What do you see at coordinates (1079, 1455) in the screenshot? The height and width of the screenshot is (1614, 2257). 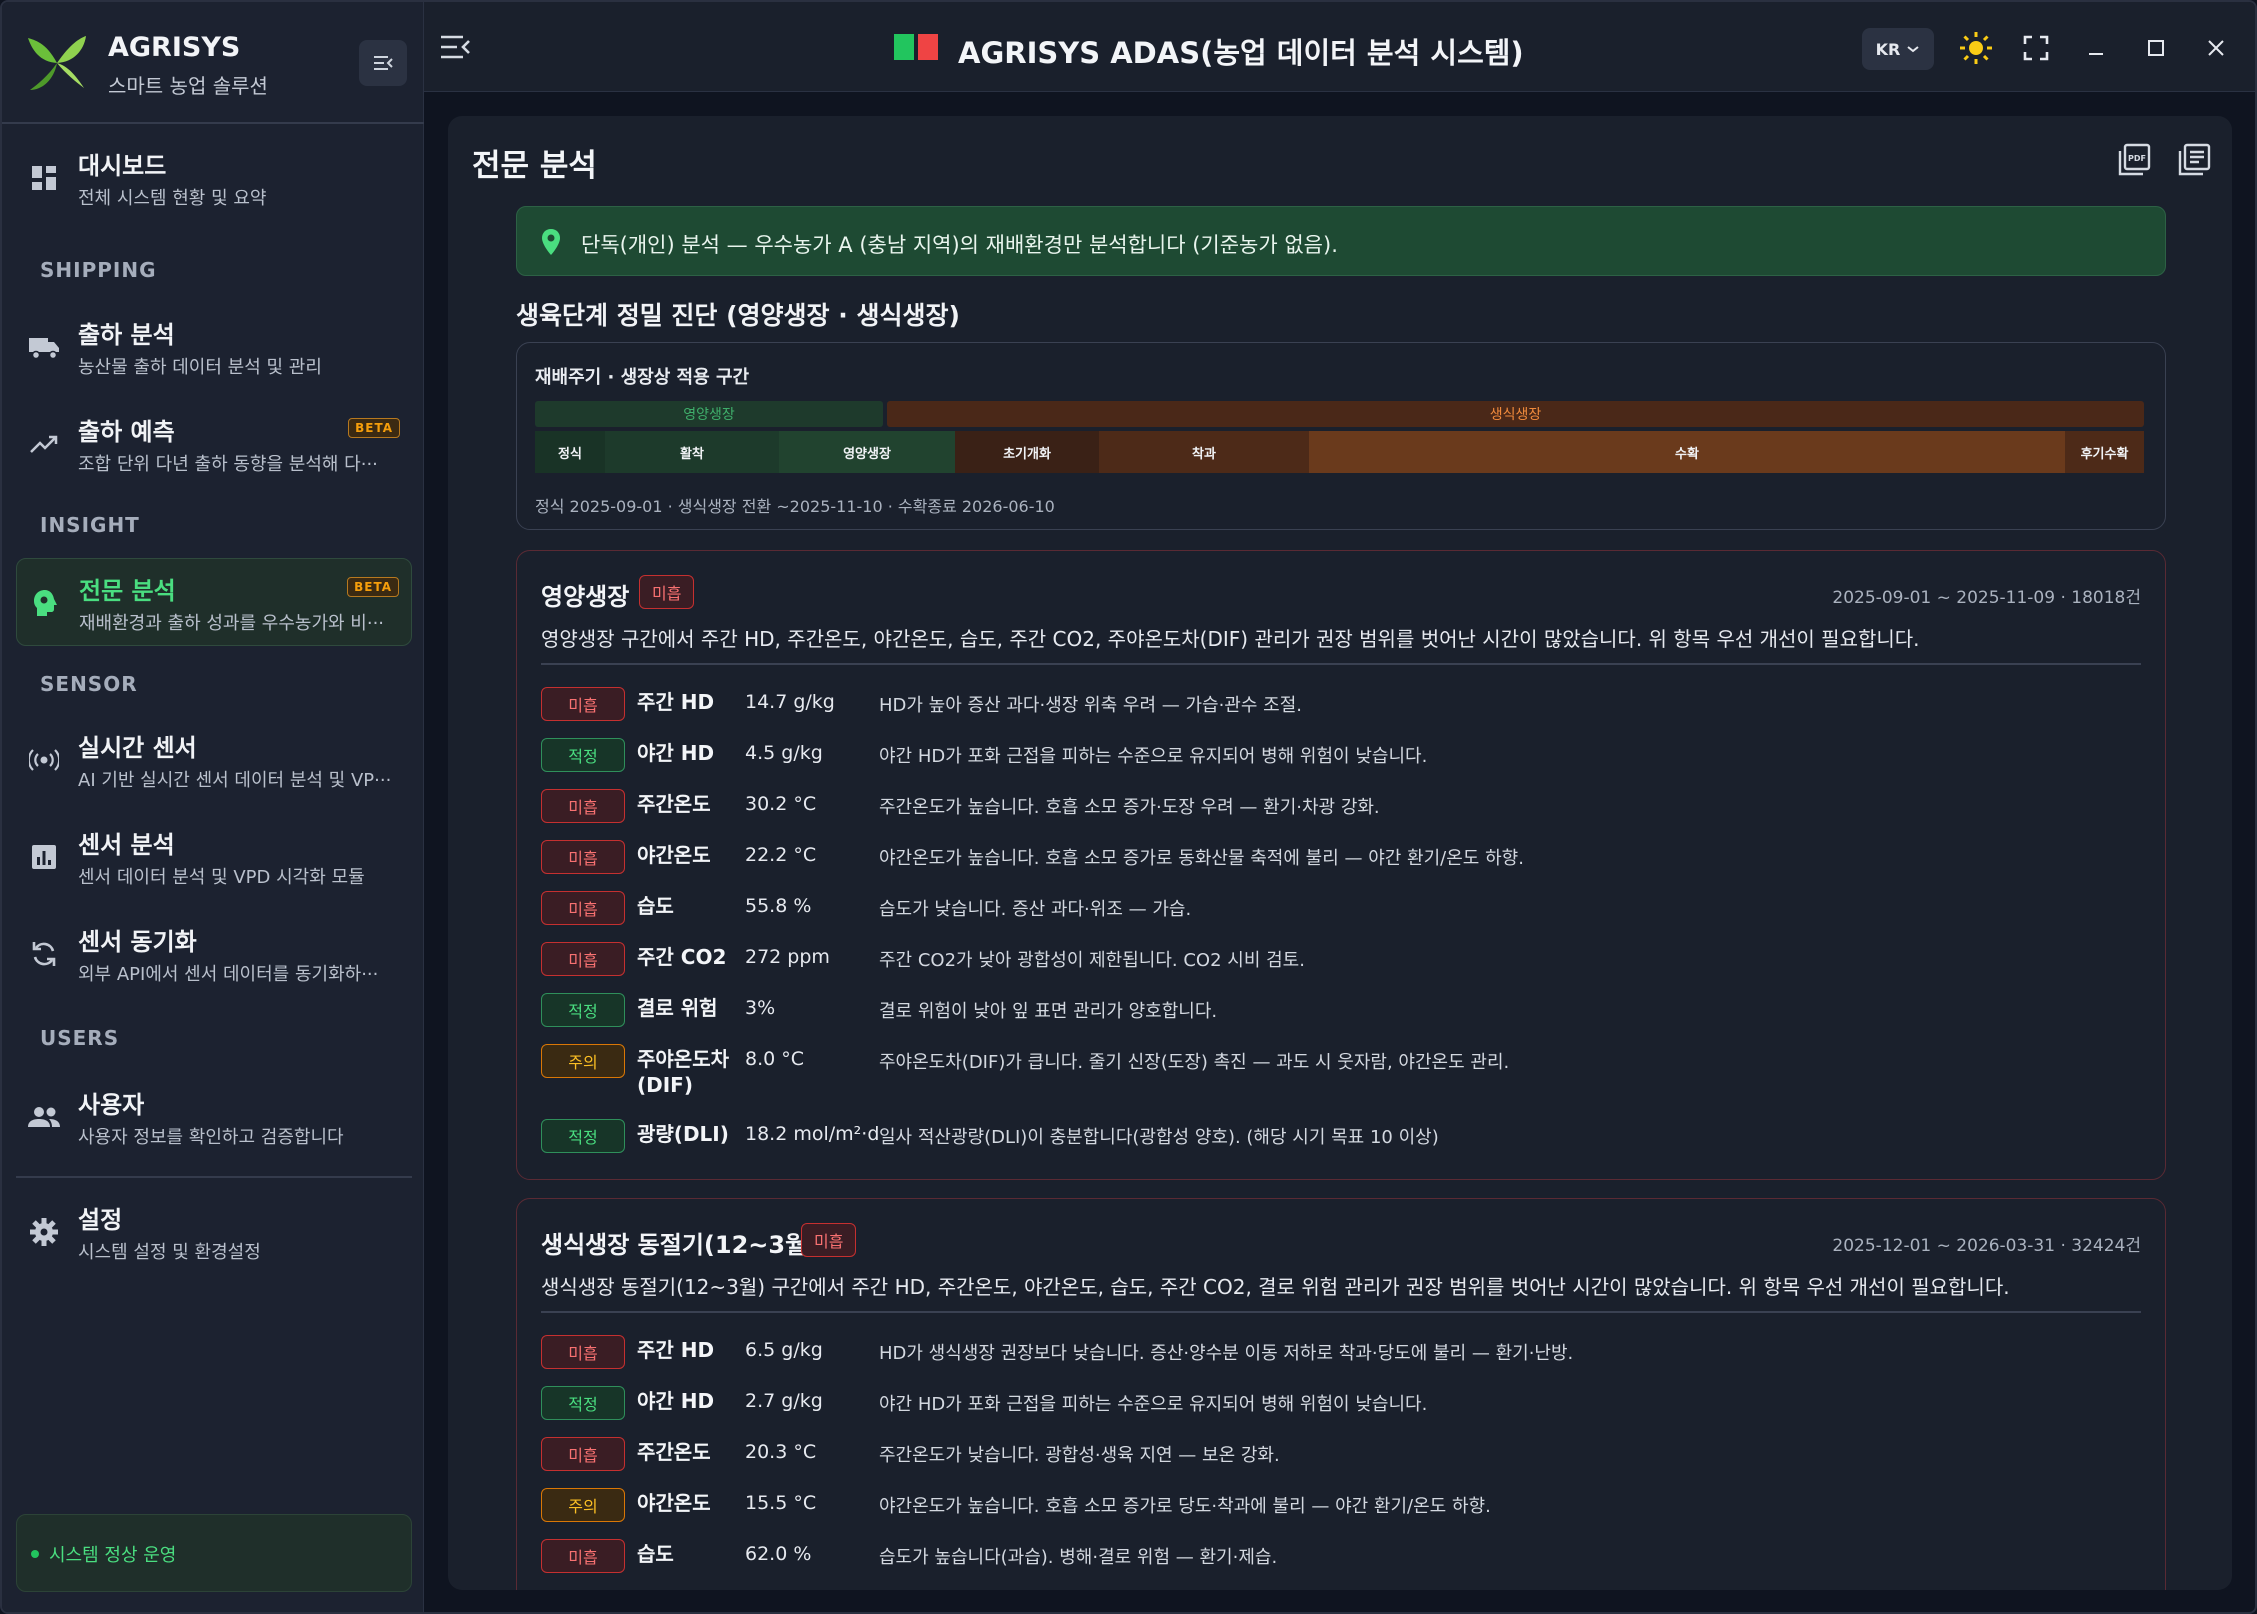 I see `metric-description: 주간온도가 낮습니다. 광합성·생육 지연 — 보온 강화.` at bounding box center [1079, 1455].